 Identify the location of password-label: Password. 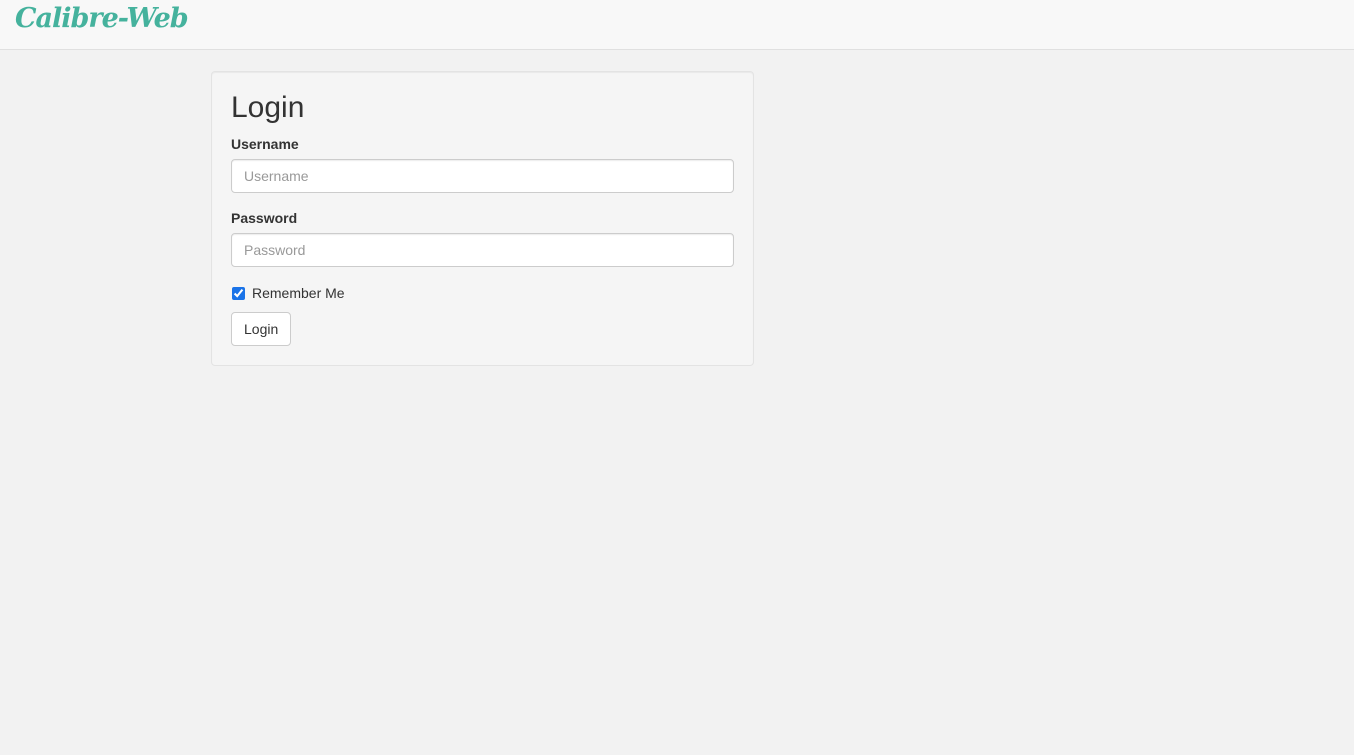
(264, 218).